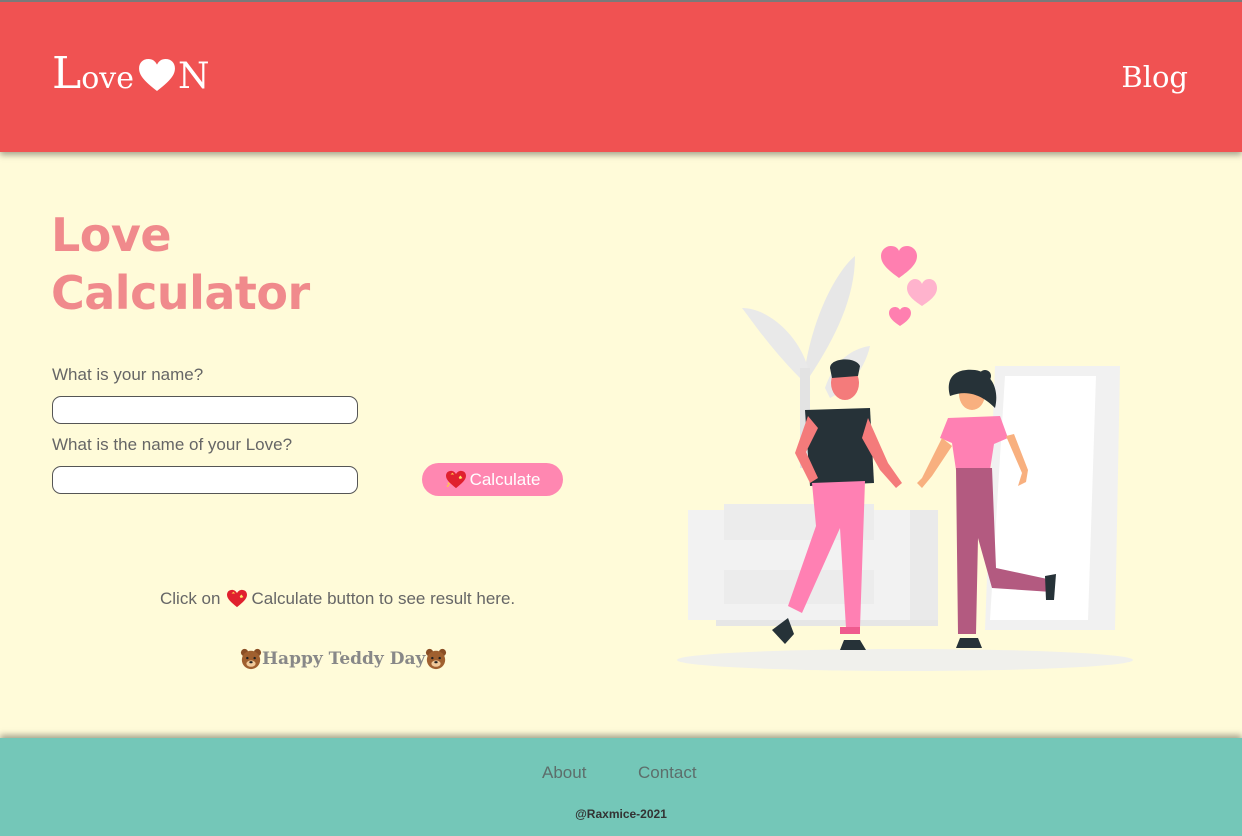  I want to click on page-title-line-1: Love, so click(111, 235).